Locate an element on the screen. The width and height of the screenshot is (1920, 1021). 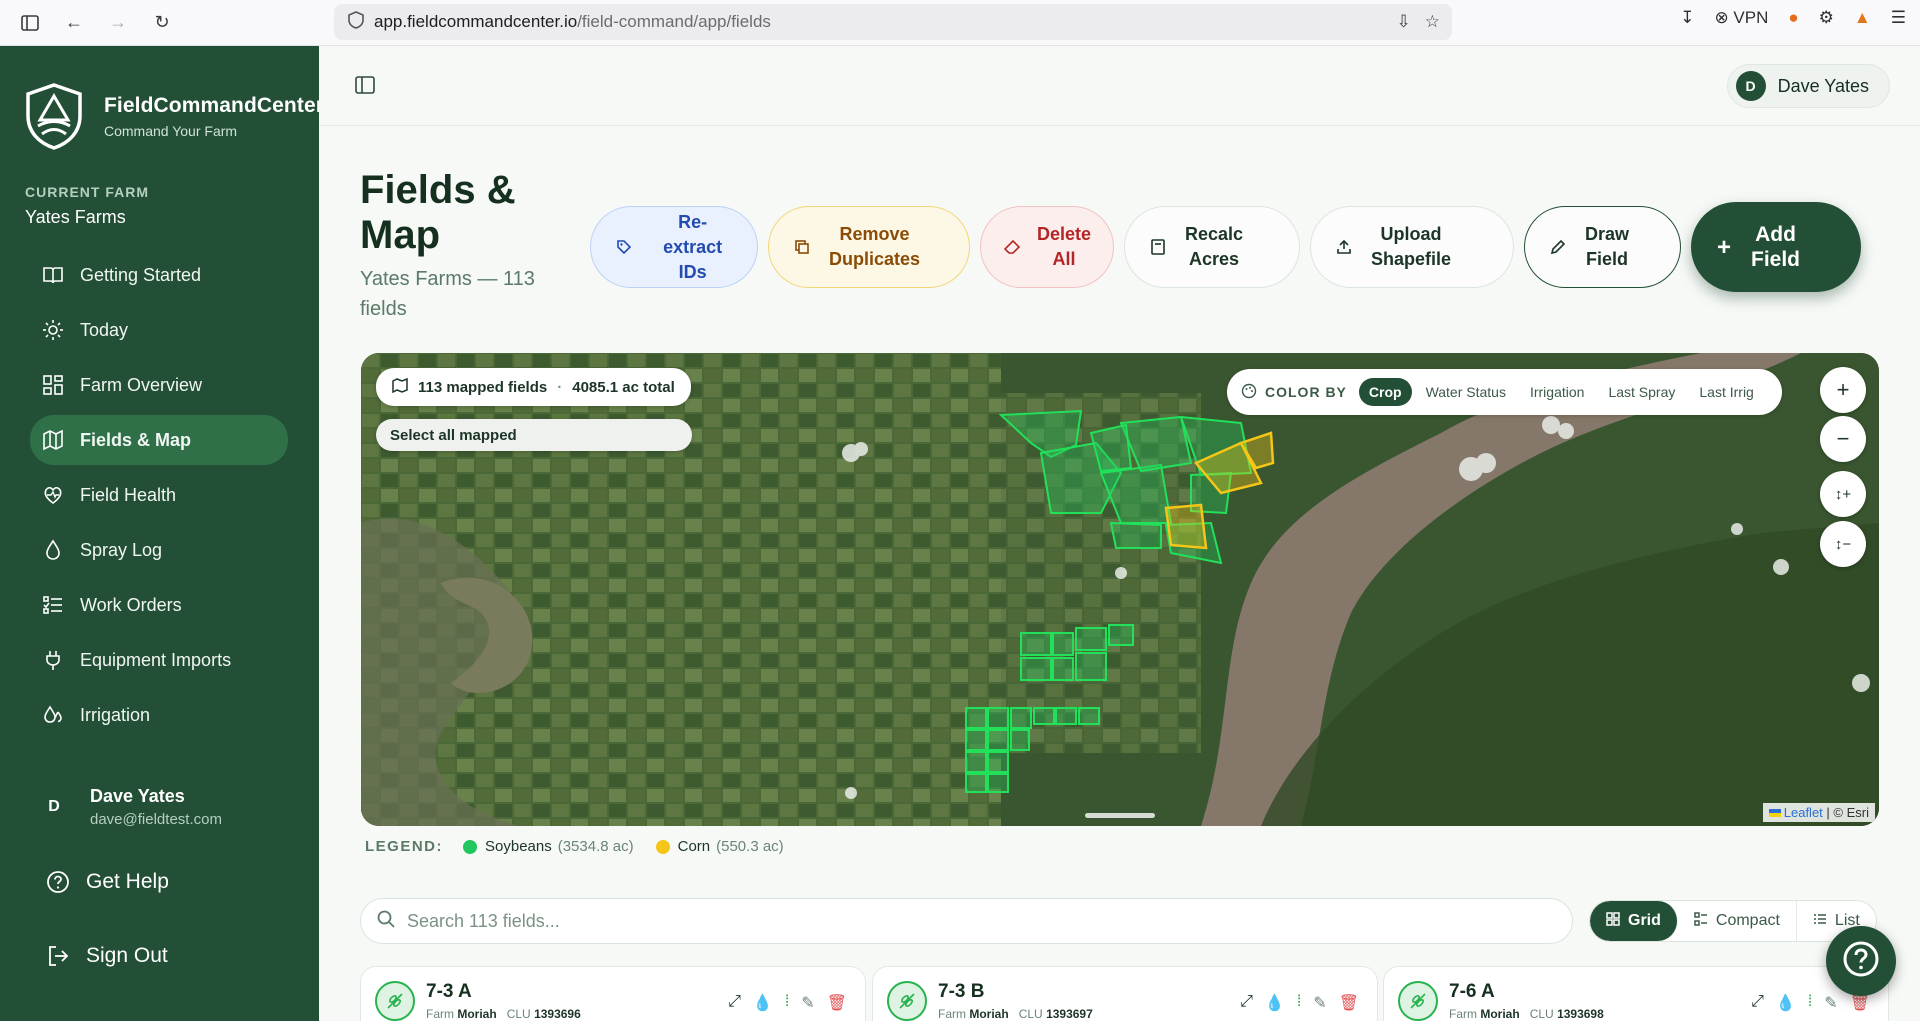
view-compact-button: Compact is located at coordinates (1737, 921).